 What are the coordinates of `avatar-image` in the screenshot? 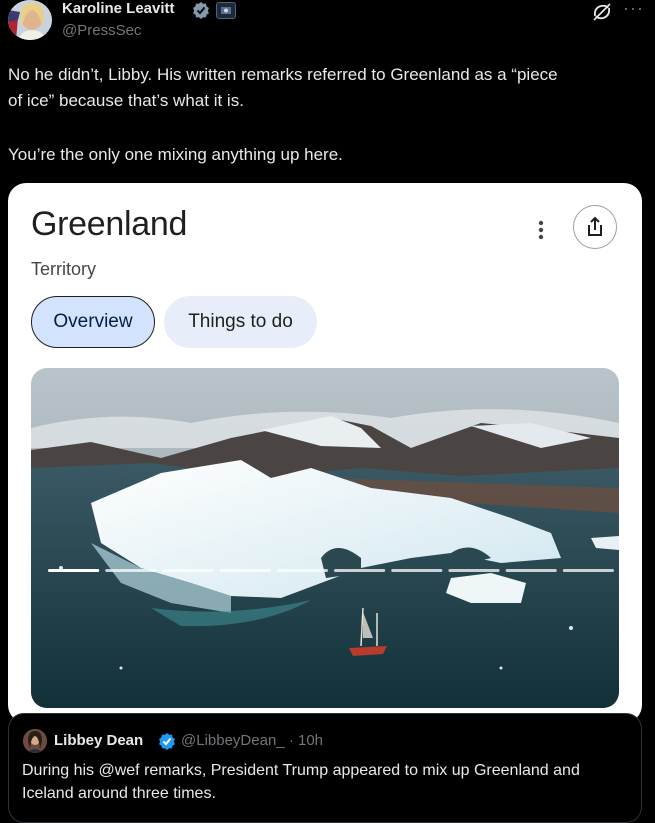 It's located at (30, 20).